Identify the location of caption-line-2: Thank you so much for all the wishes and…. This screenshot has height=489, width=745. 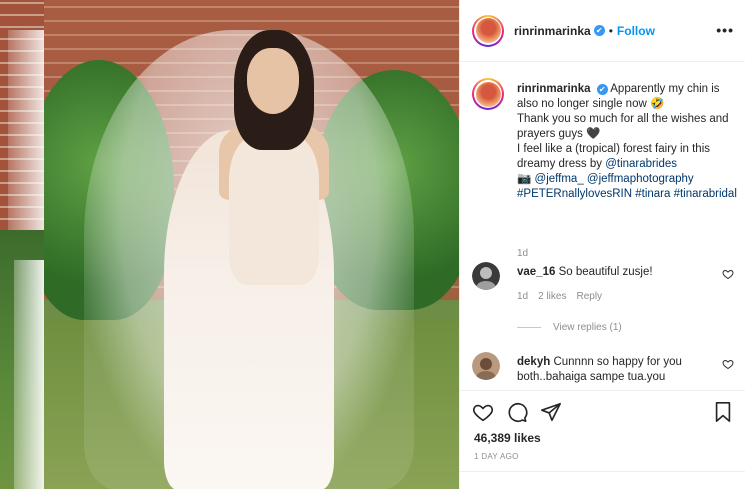
(623, 126).